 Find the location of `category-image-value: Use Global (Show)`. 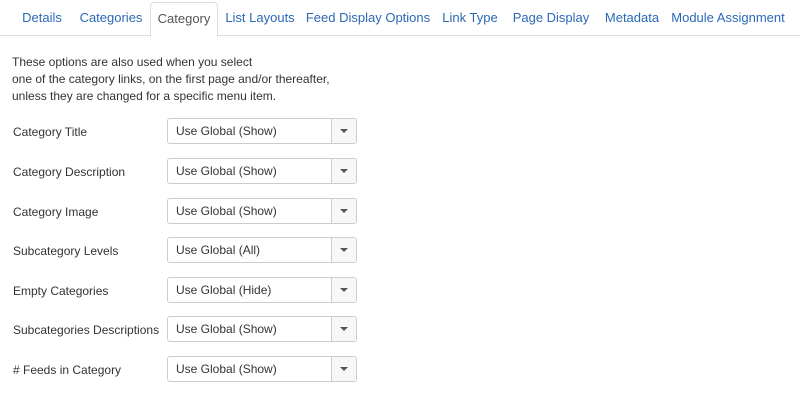

category-image-value: Use Global (Show) is located at coordinates (226, 211).